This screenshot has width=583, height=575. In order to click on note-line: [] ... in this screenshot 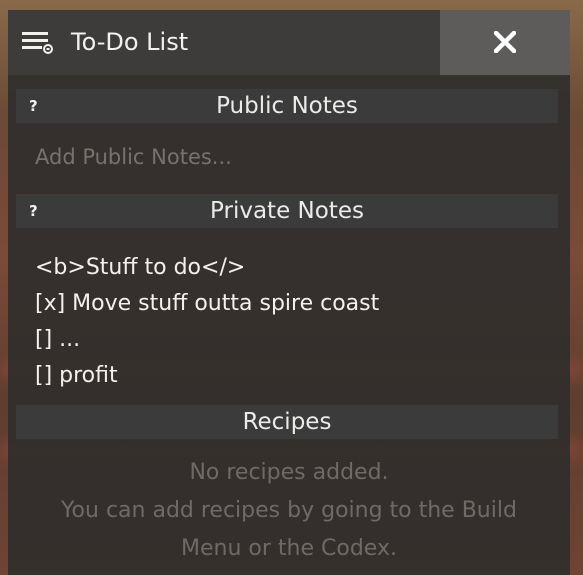, I will do `click(58, 339)`.